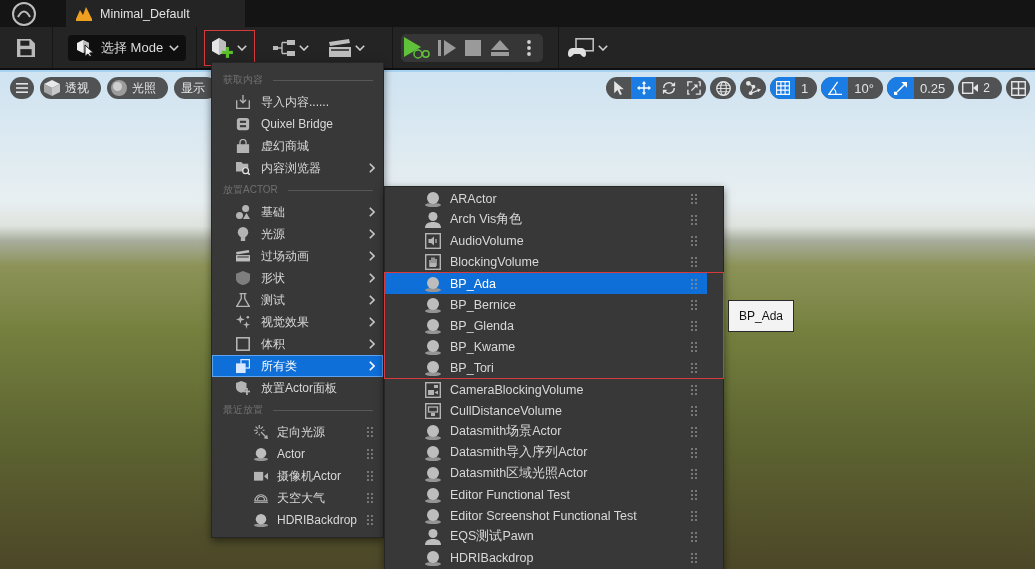 The width and height of the screenshot is (1035, 569). Describe the element at coordinates (119, 88) in the screenshot. I see `sphere-icon` at that location.